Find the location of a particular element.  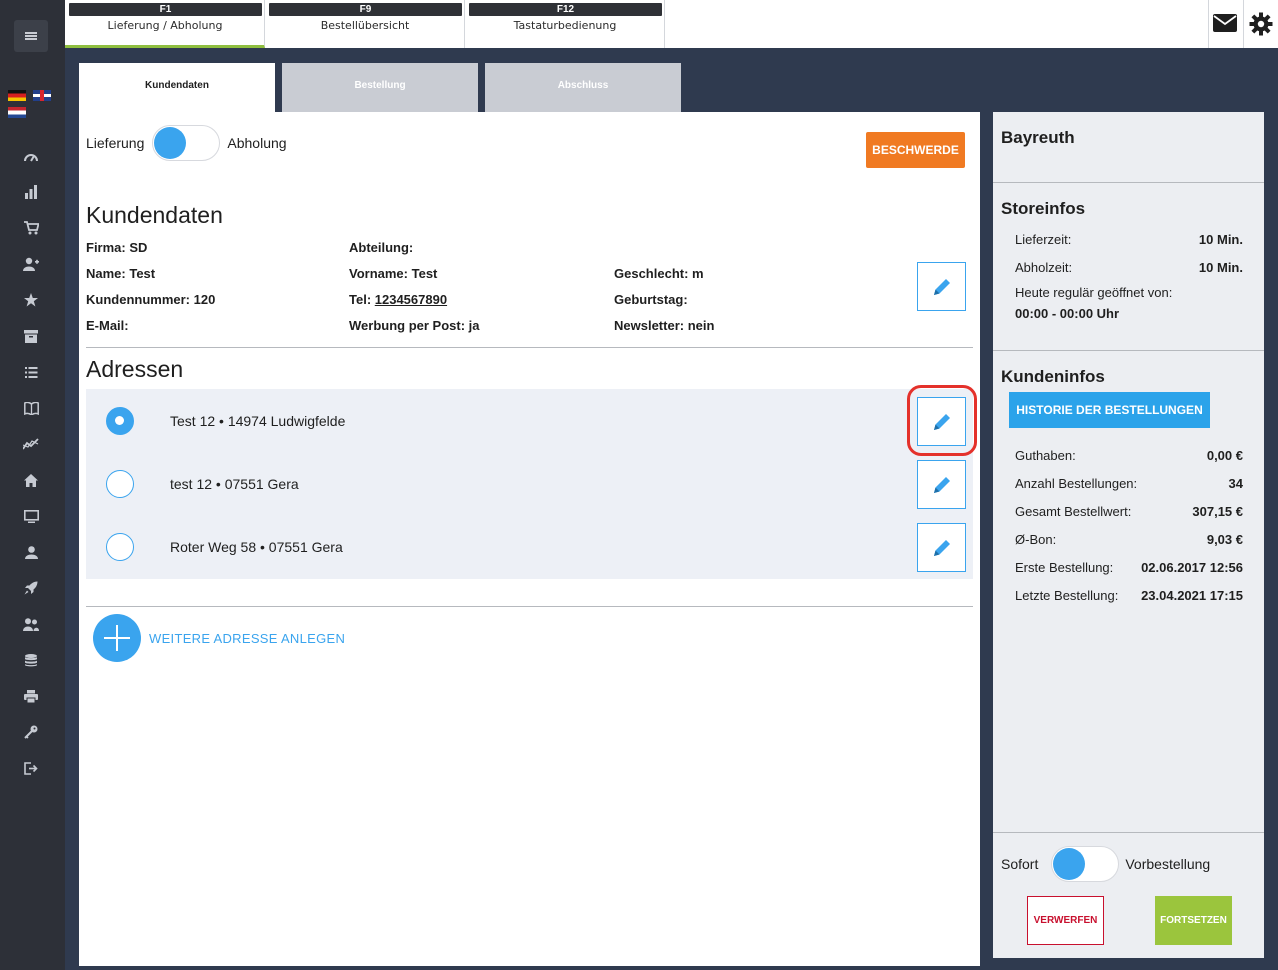

mail-icon is located at coordinates (1225, 23).